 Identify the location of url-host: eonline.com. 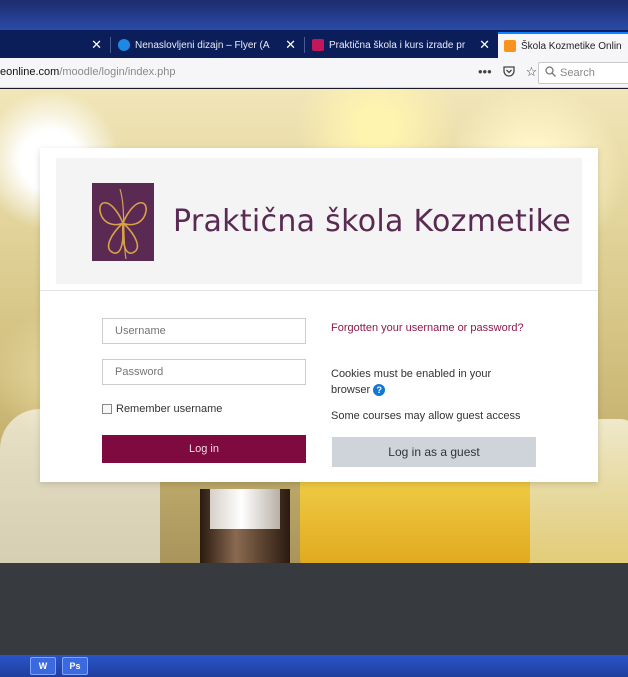
(30, 72).